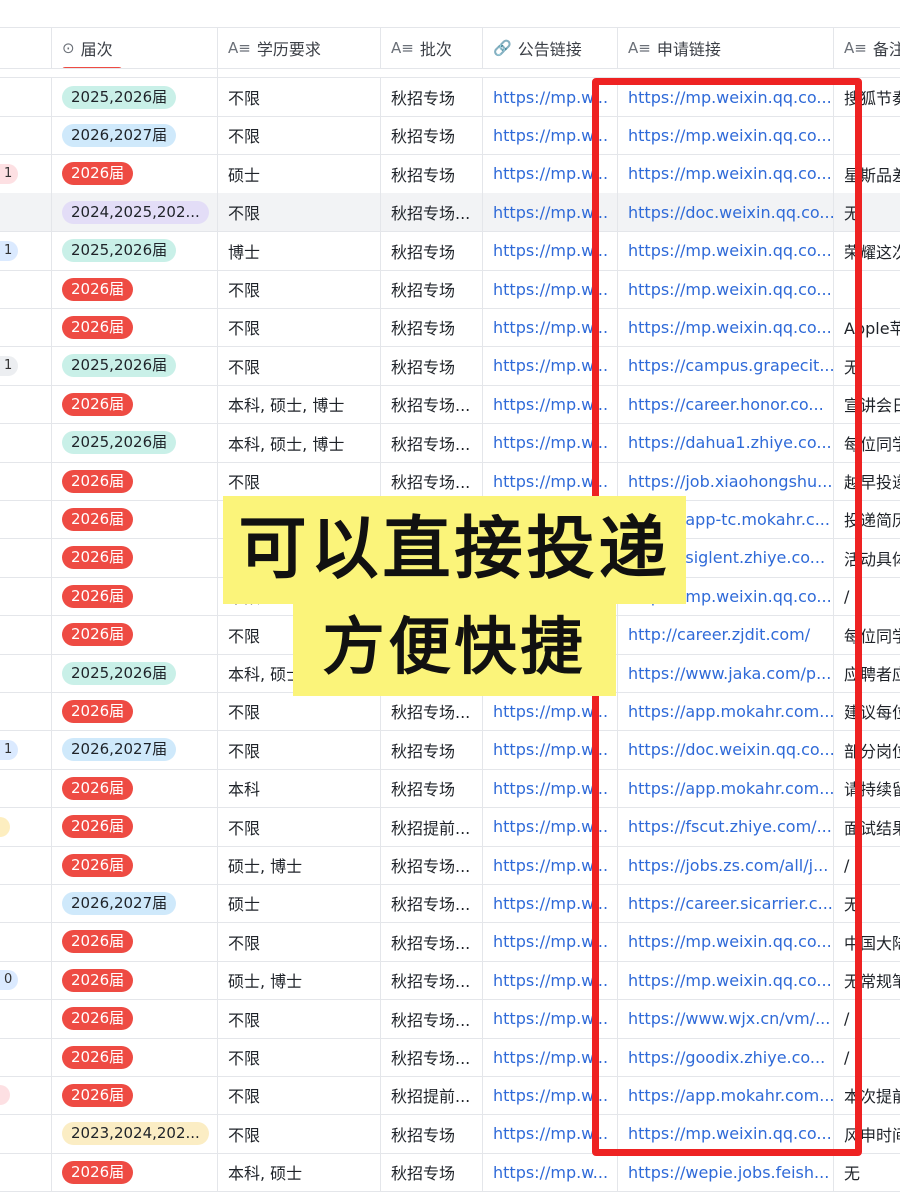 This screenshot has width=900, height=1192. What do you see at coordinates (299, 903) in the screenshot?
I see `education-cell: 硕士` at bounding box center [299, 903].